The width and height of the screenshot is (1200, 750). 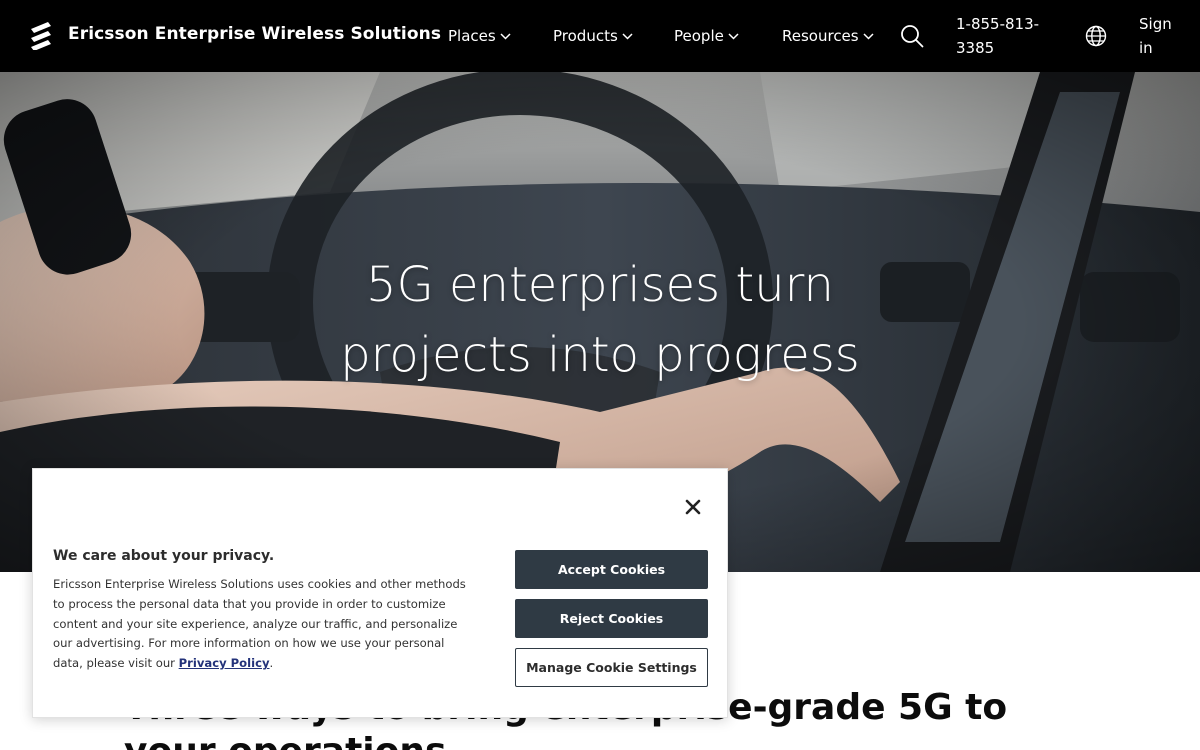 What do you see at coordinates (611, 618) in the screenshot?
I see `reject-cookies-button: Reject Cookies` at bounding box center [611, 618].